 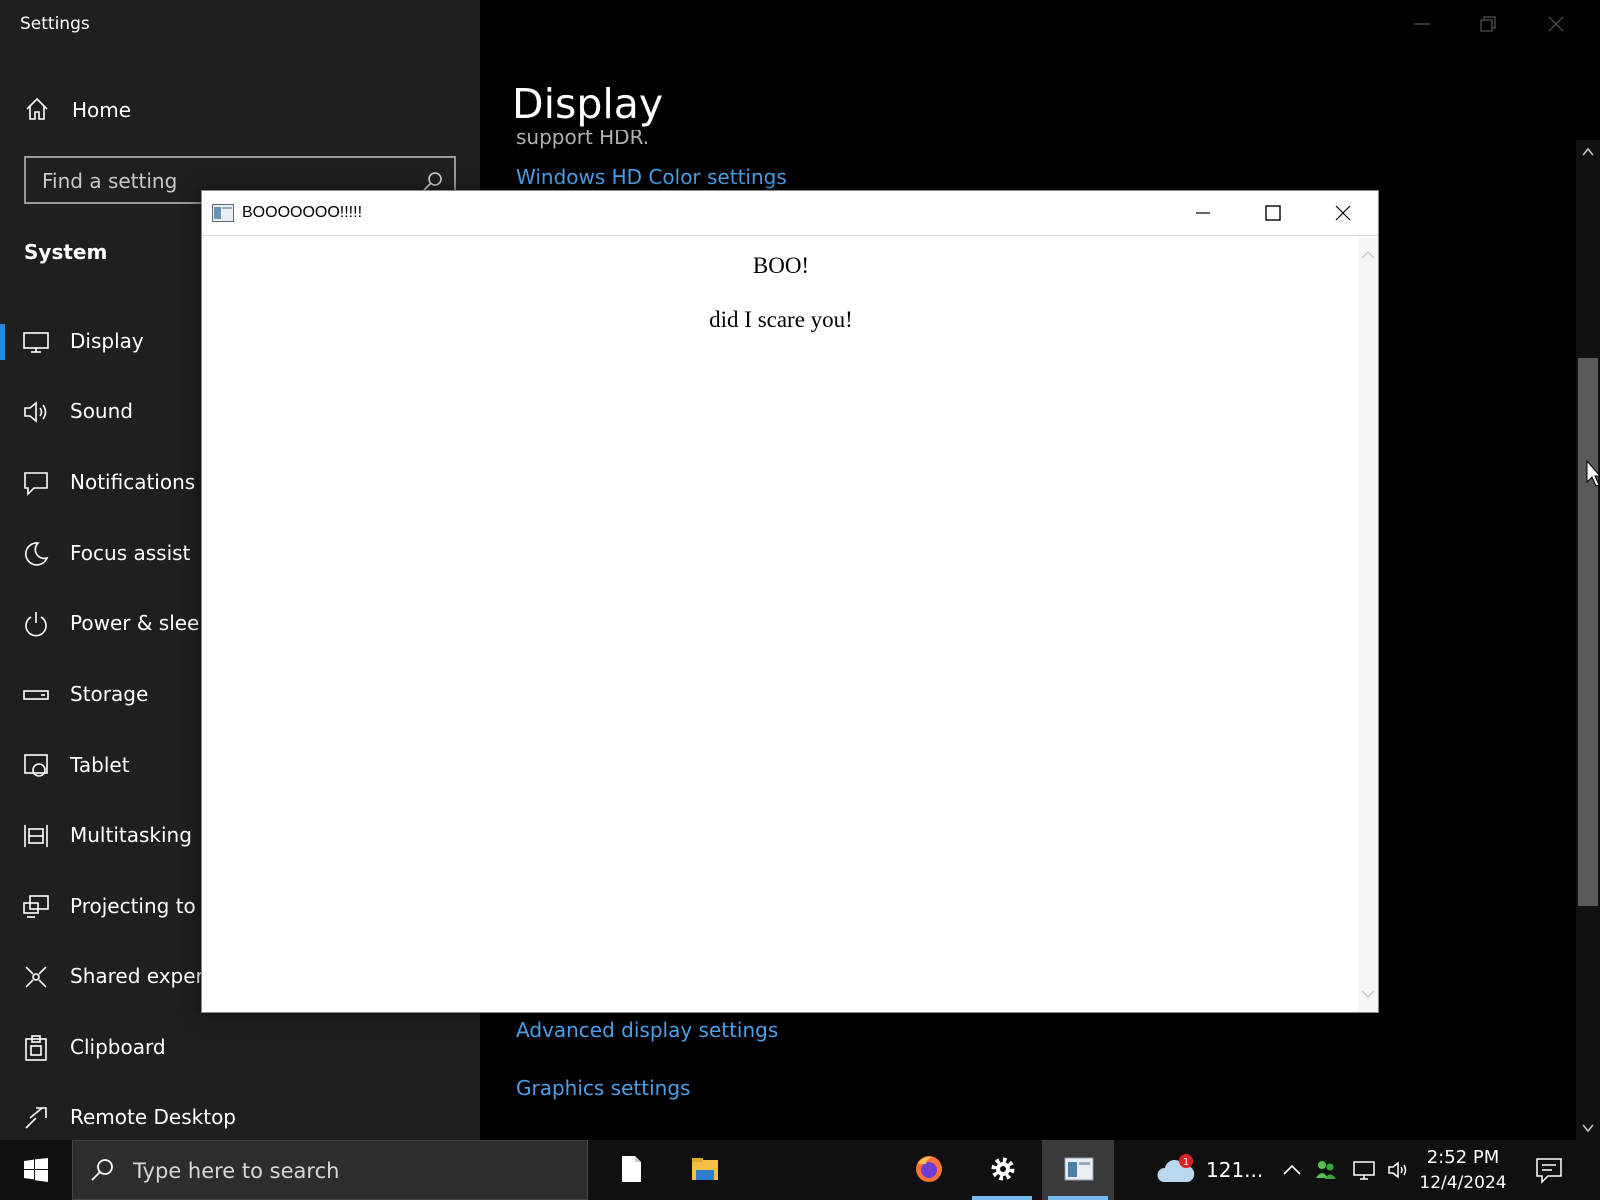 I want to click on taskbar-app-settings, so click(x=1002, y=1170).